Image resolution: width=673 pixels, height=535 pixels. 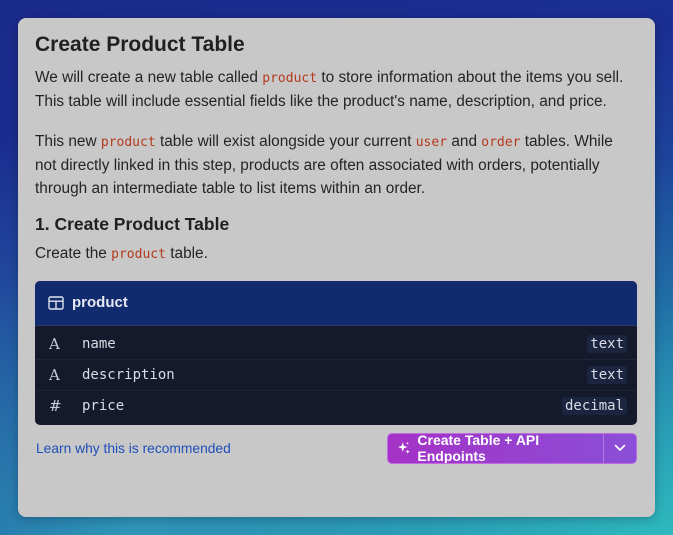 What do you see at coordinates (431, 142) in the screenshot?
I see `inline-code-user: user` at bounding box center [431, 142].